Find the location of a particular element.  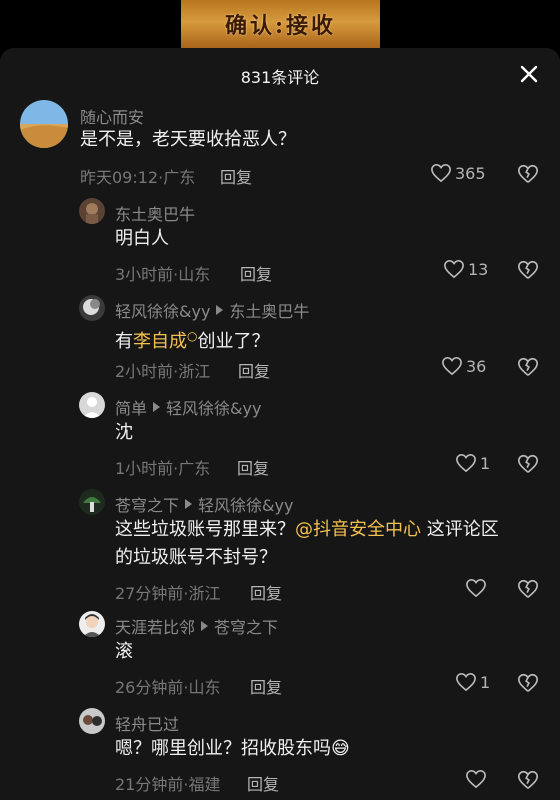

username: 天涯若比邻 is located at coordinates (155, 626).